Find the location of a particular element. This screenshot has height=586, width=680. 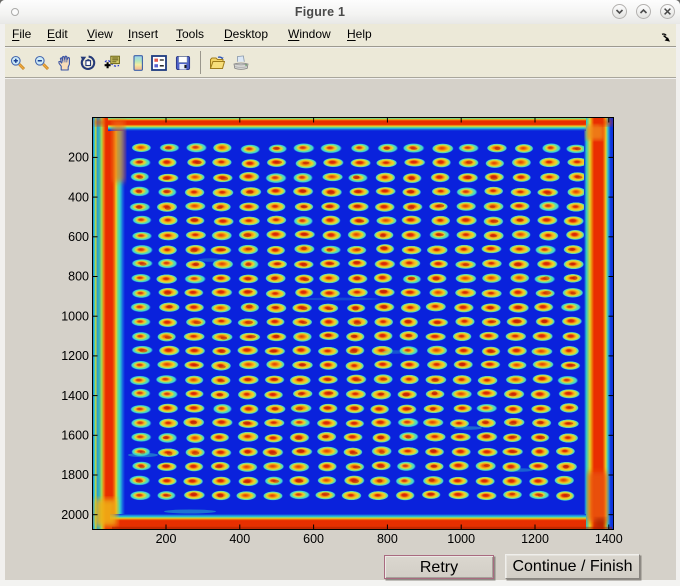

svg-text: 1800 is located at coordinates (75, 475).